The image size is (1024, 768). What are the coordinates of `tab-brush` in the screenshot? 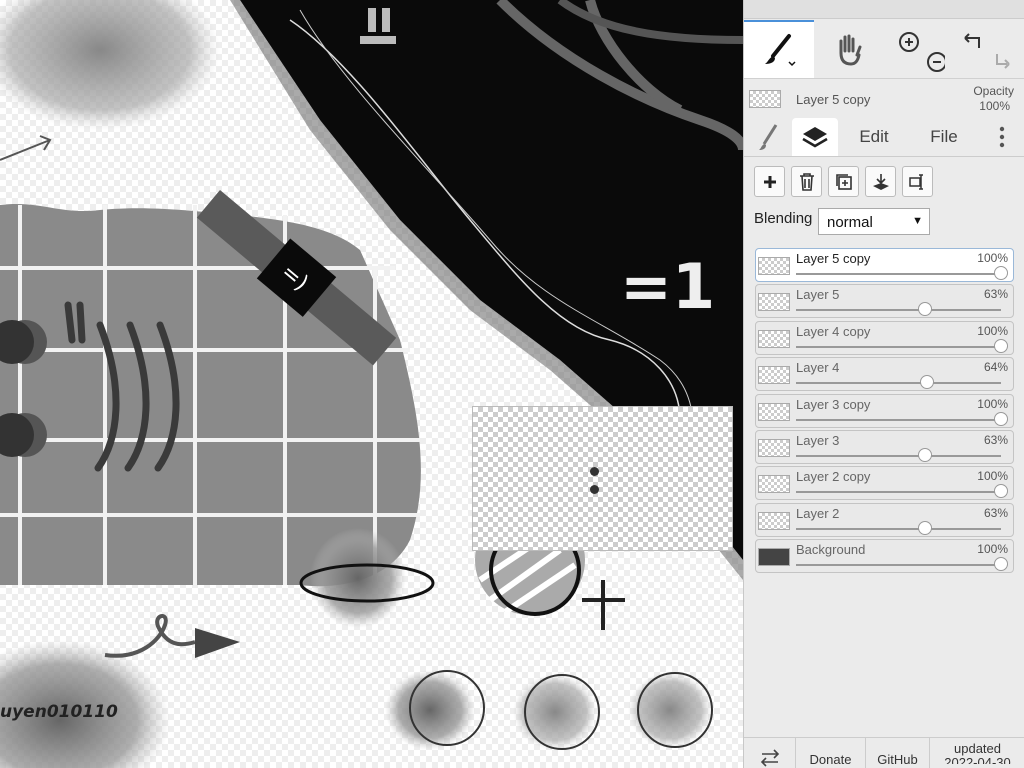 It's located at (768, 137).